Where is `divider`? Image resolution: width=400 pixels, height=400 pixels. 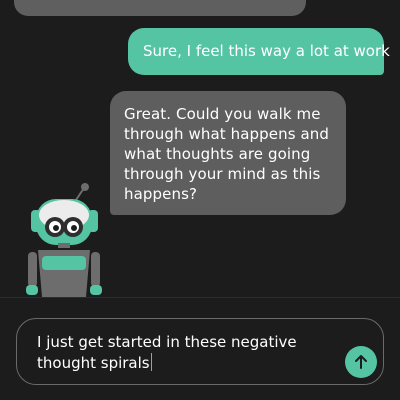
divider is located at coordinates (200, 297).